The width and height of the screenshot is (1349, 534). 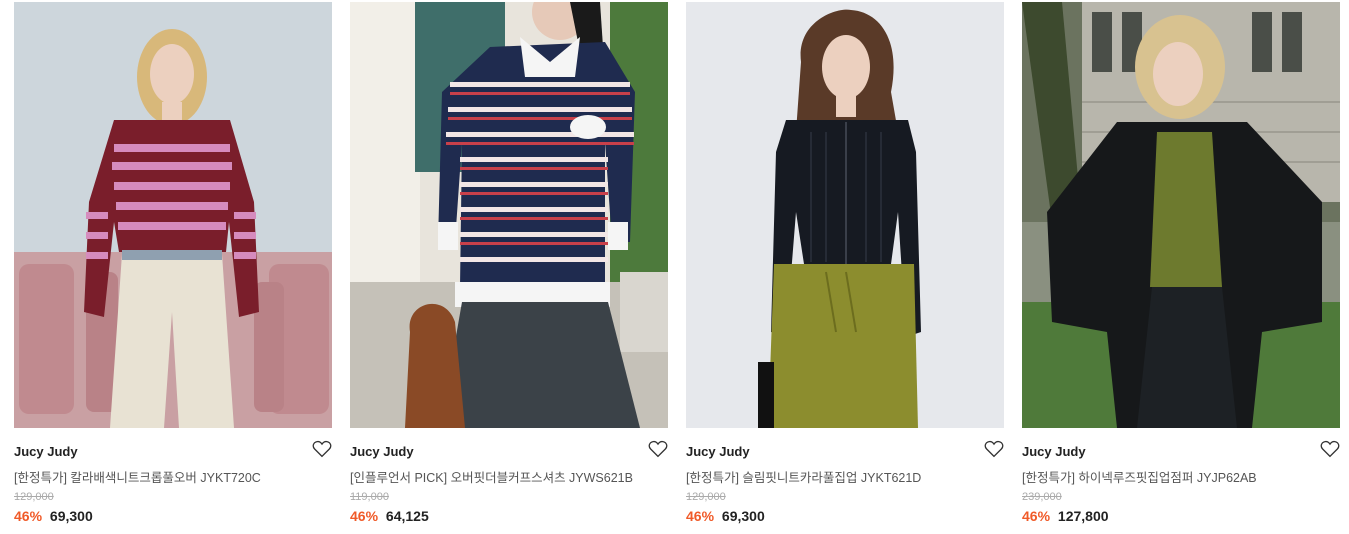 What do you see at coordinates (1083, 516) in the screenshot?
I see `sale-price: 127,800` at bounding box center [1083, 516].